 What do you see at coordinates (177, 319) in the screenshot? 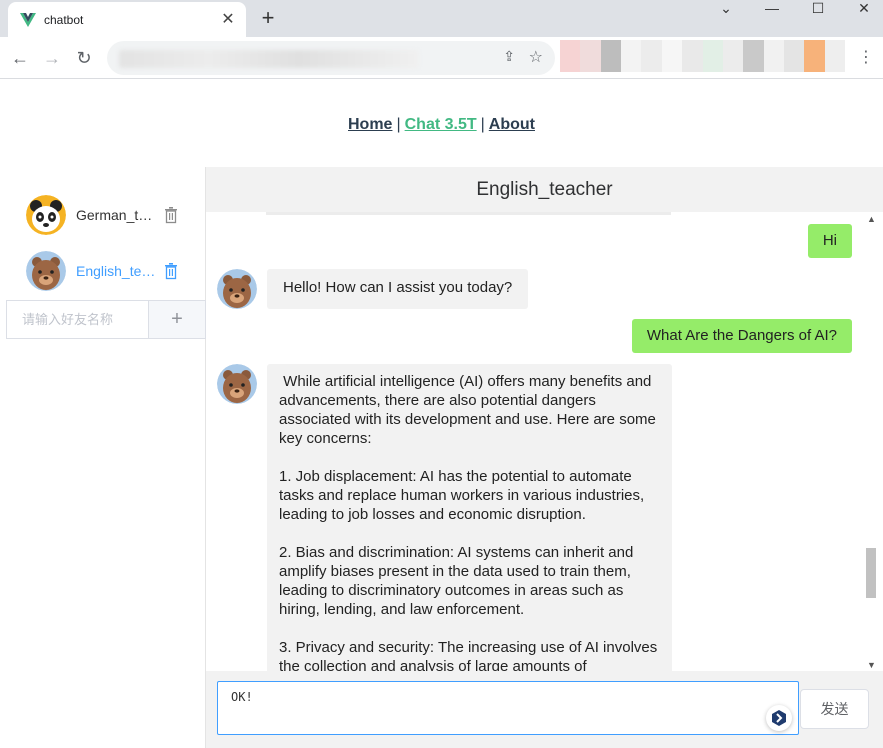
I see `add-friend-button: +` at bounding box center [177, 319].